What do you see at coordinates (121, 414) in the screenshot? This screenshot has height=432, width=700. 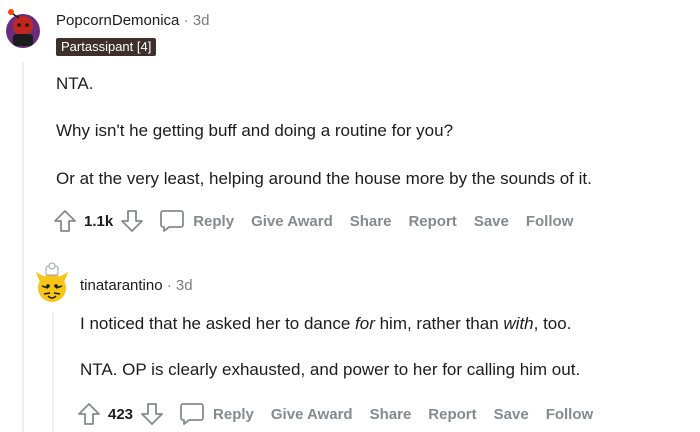 I see `vote-score: 423` at bounding box center [121, 414].